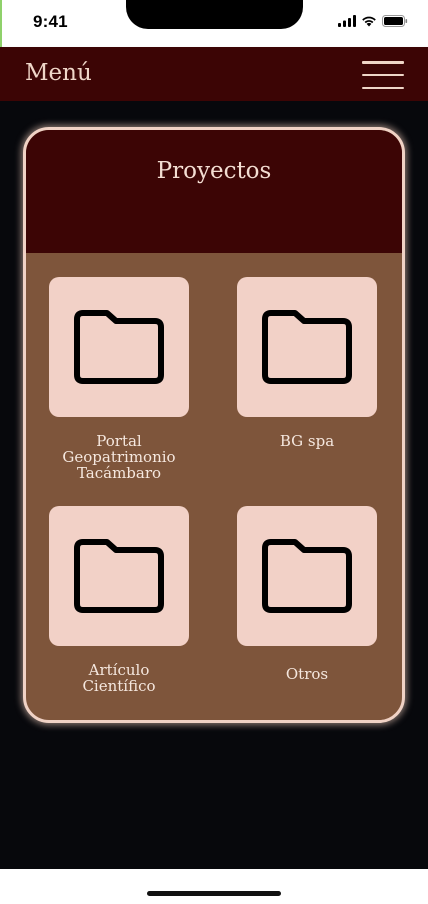  What do you see at coordinates (214, 893) in the screenshot?
I see `home-indicator` at bounding box center [214, 893].